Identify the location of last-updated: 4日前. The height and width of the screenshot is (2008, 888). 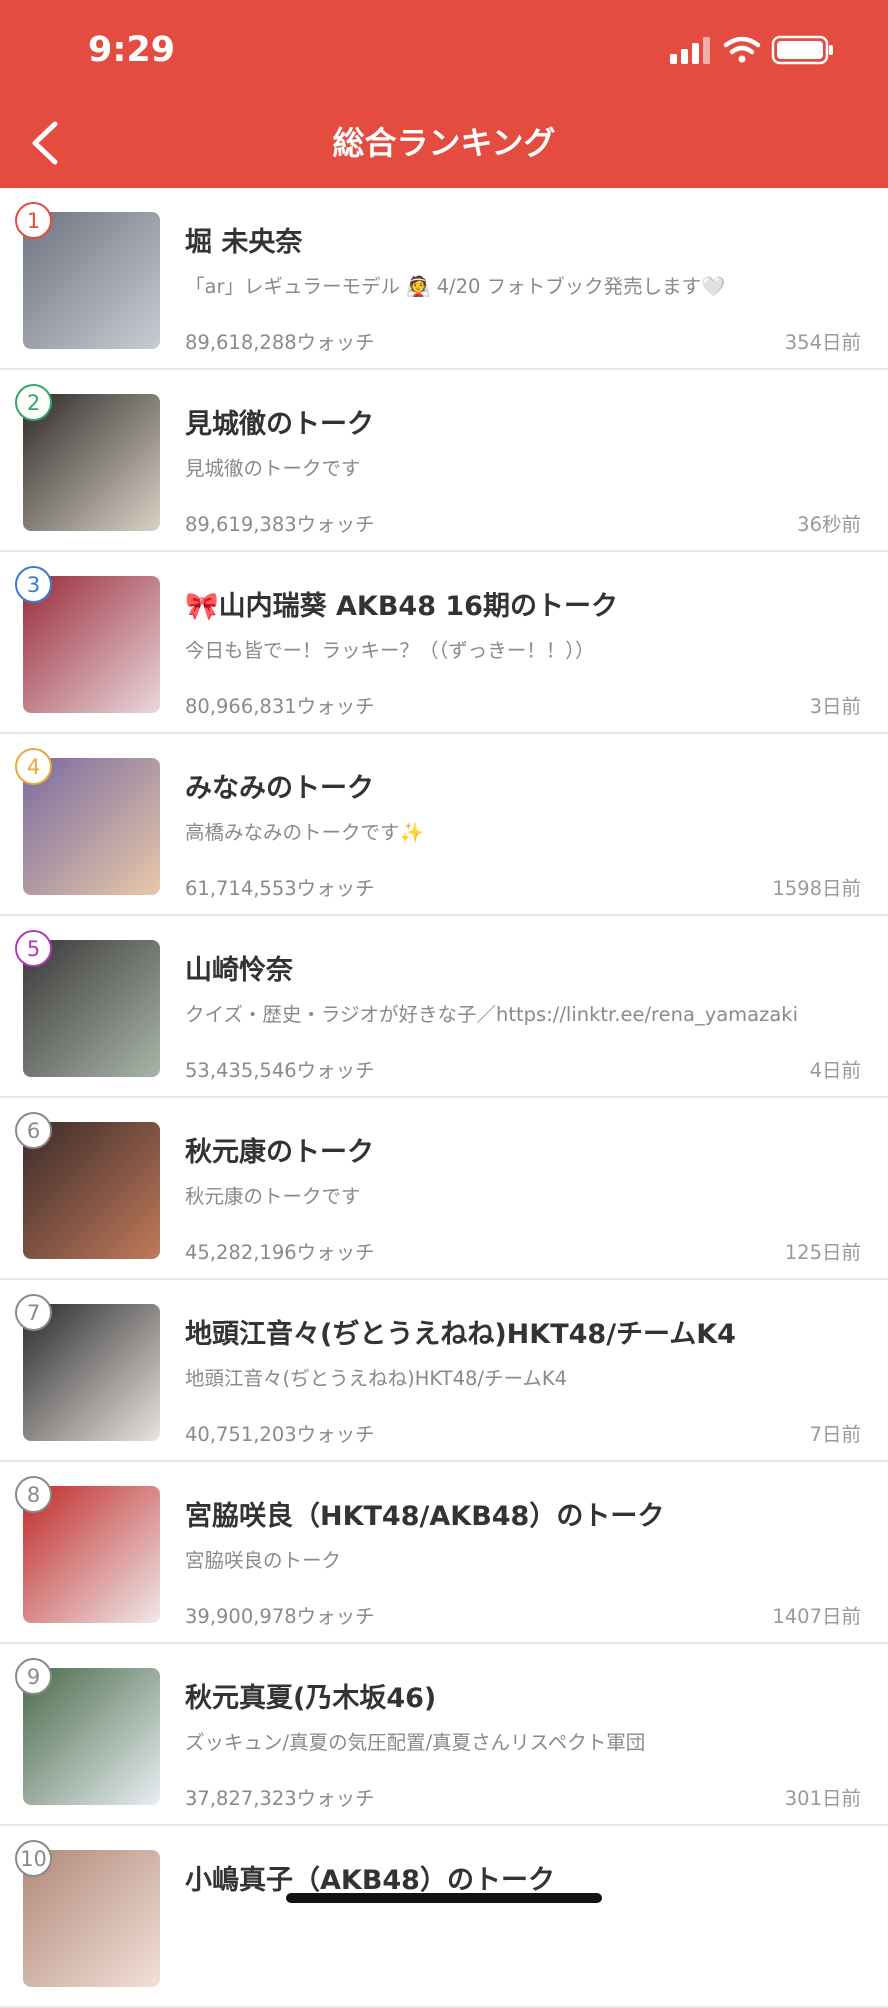
(835, 1070).